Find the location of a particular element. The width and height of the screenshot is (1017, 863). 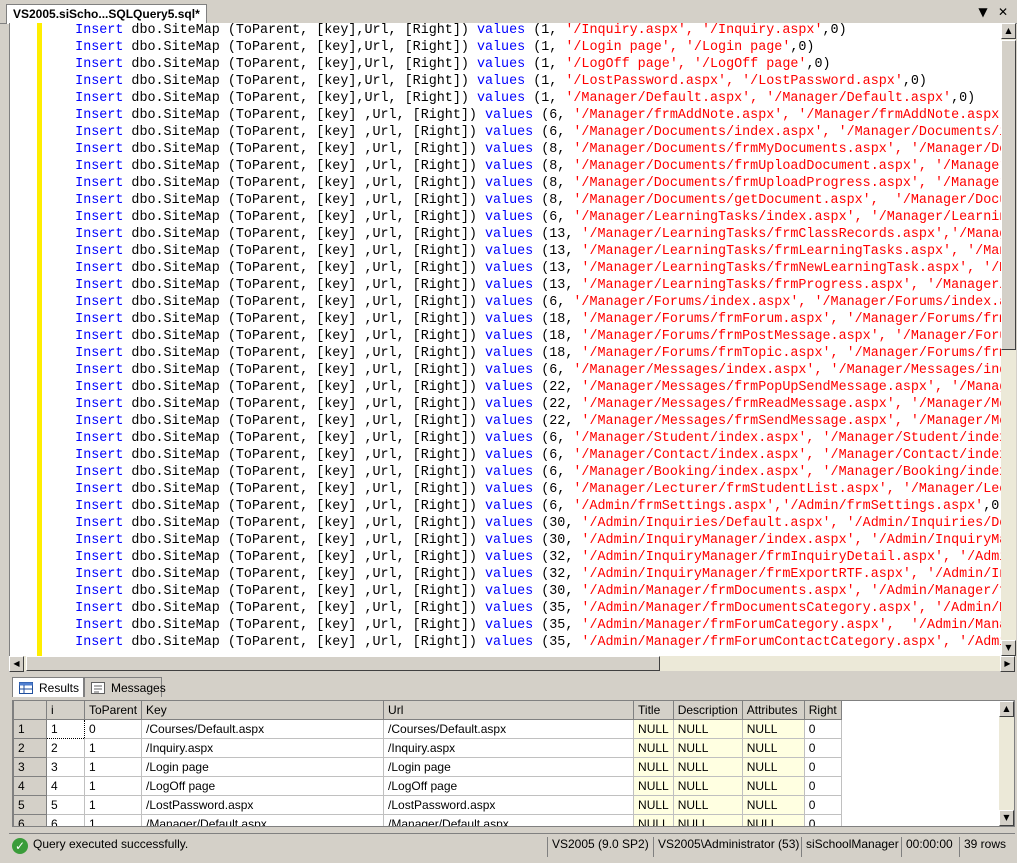

table-row: 4 4 1/LogOff page/LogOff page NULL NULL NULL 0 is located at coordinates (427, 786).